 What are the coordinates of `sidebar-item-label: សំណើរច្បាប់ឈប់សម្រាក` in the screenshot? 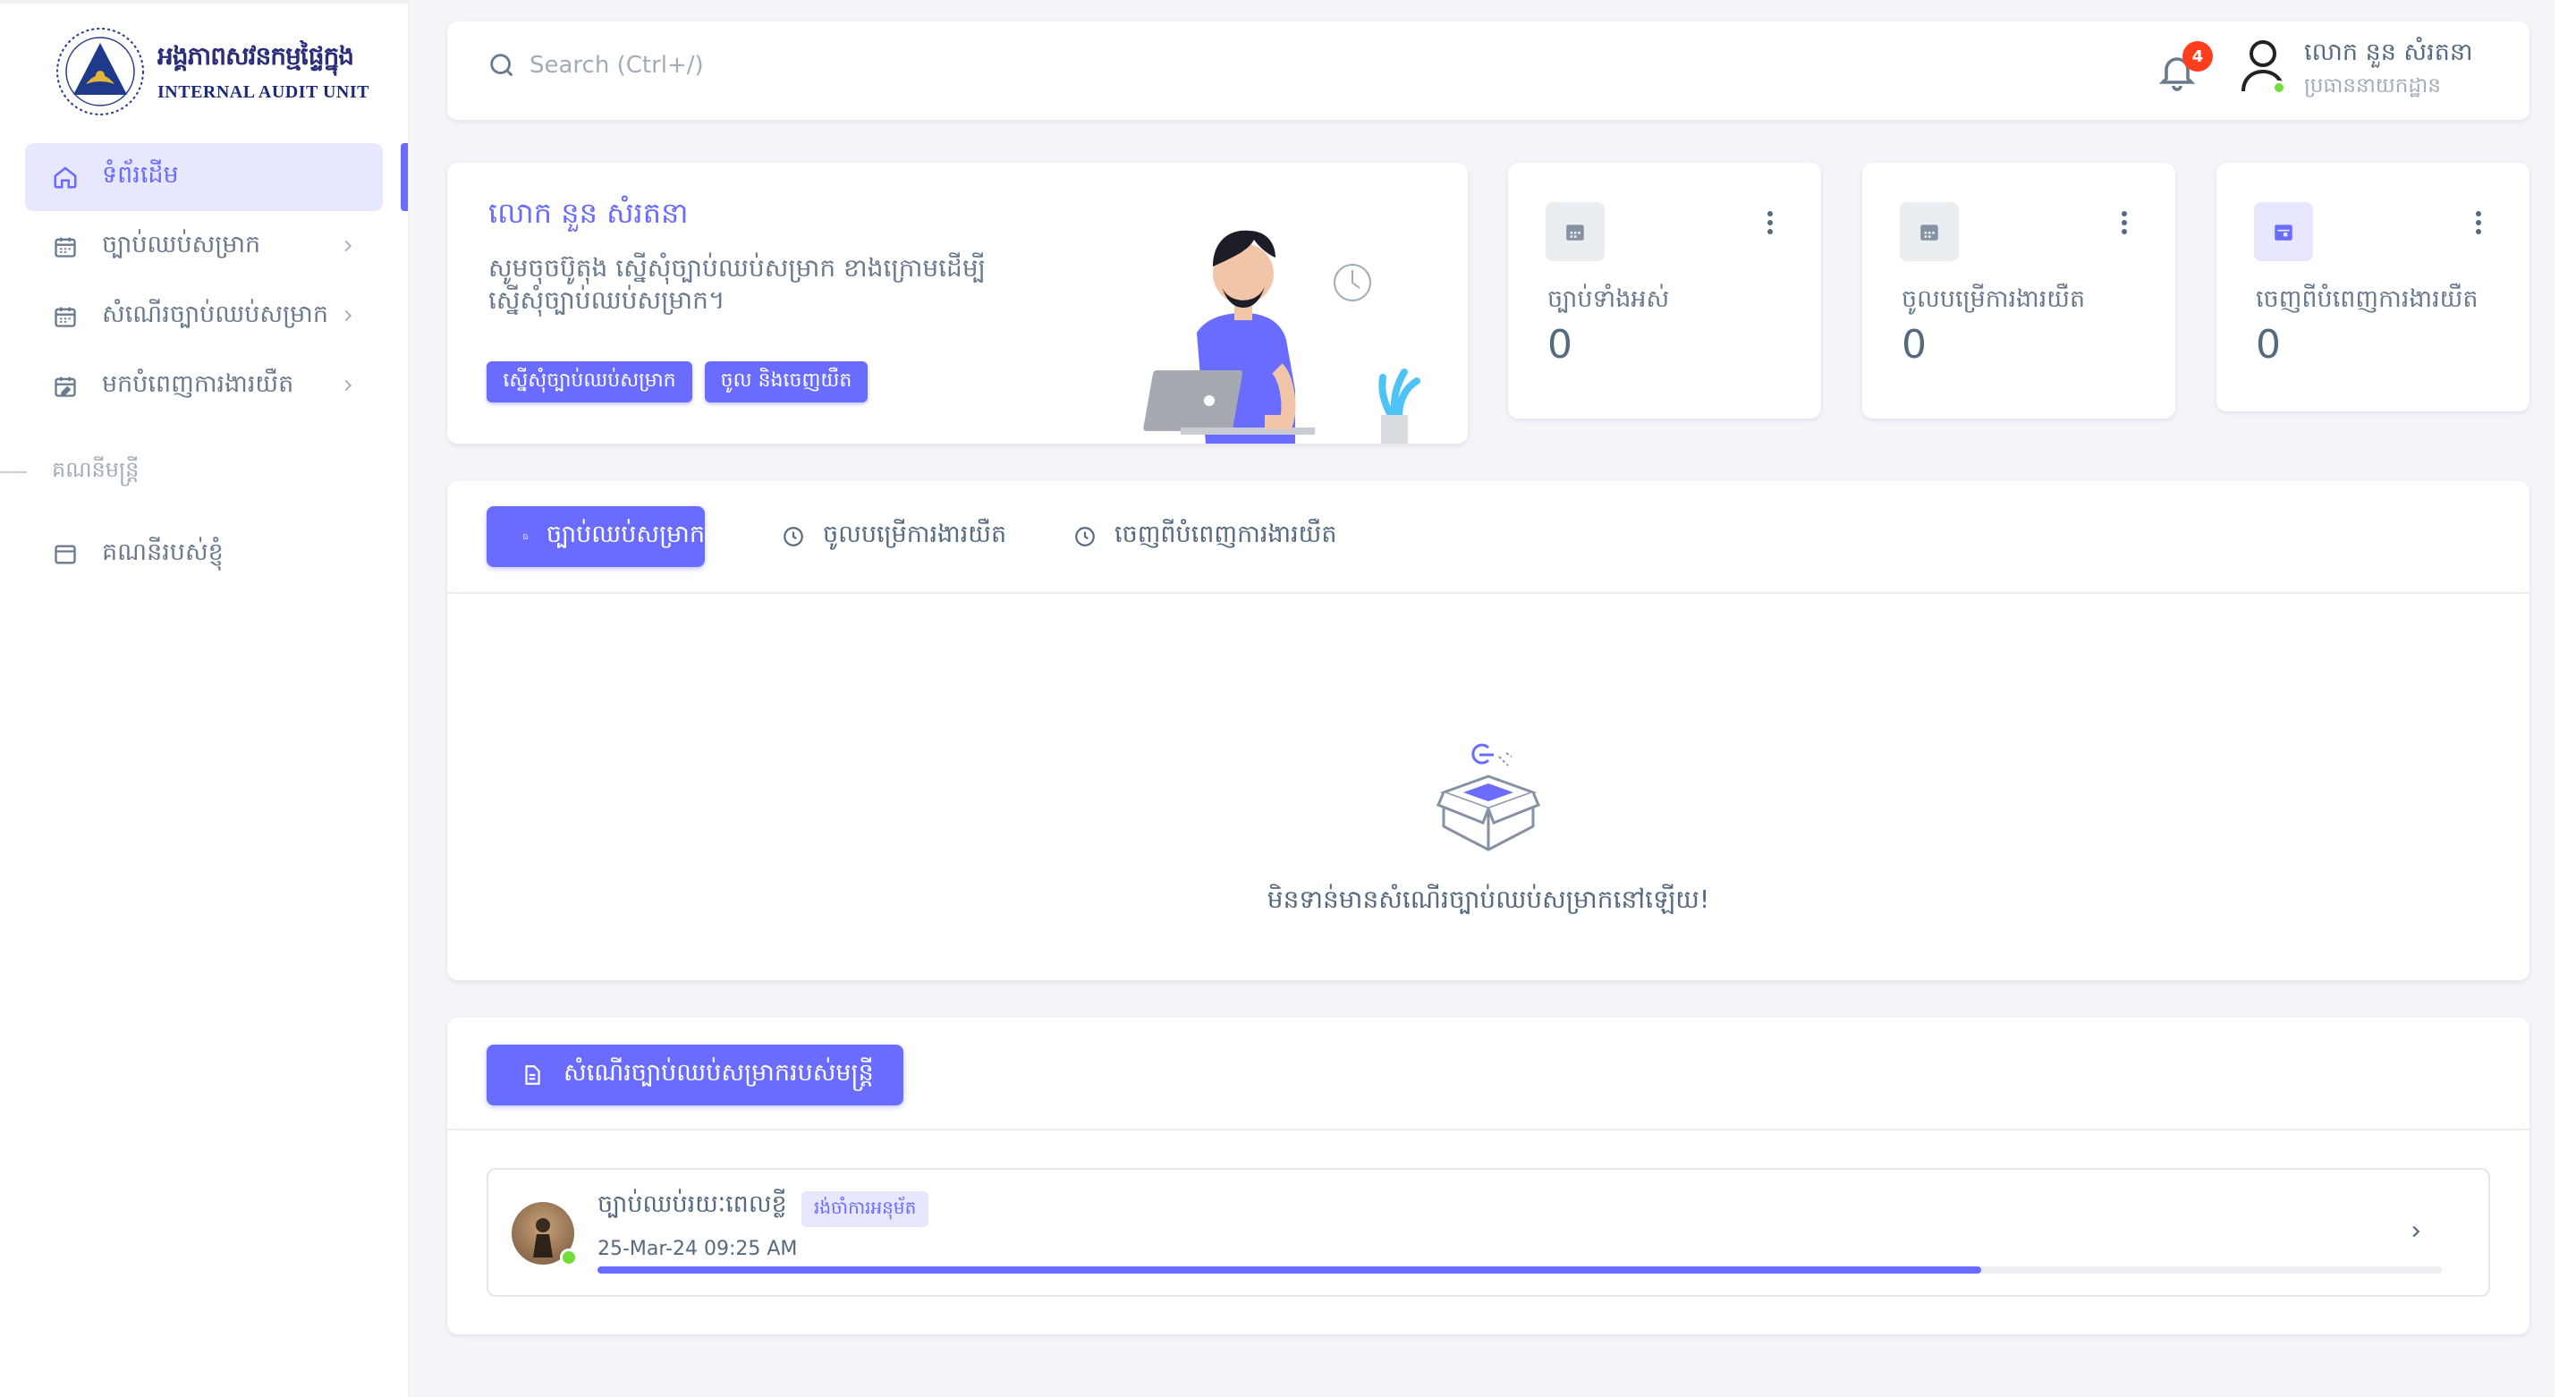 It's located at (215, 314).